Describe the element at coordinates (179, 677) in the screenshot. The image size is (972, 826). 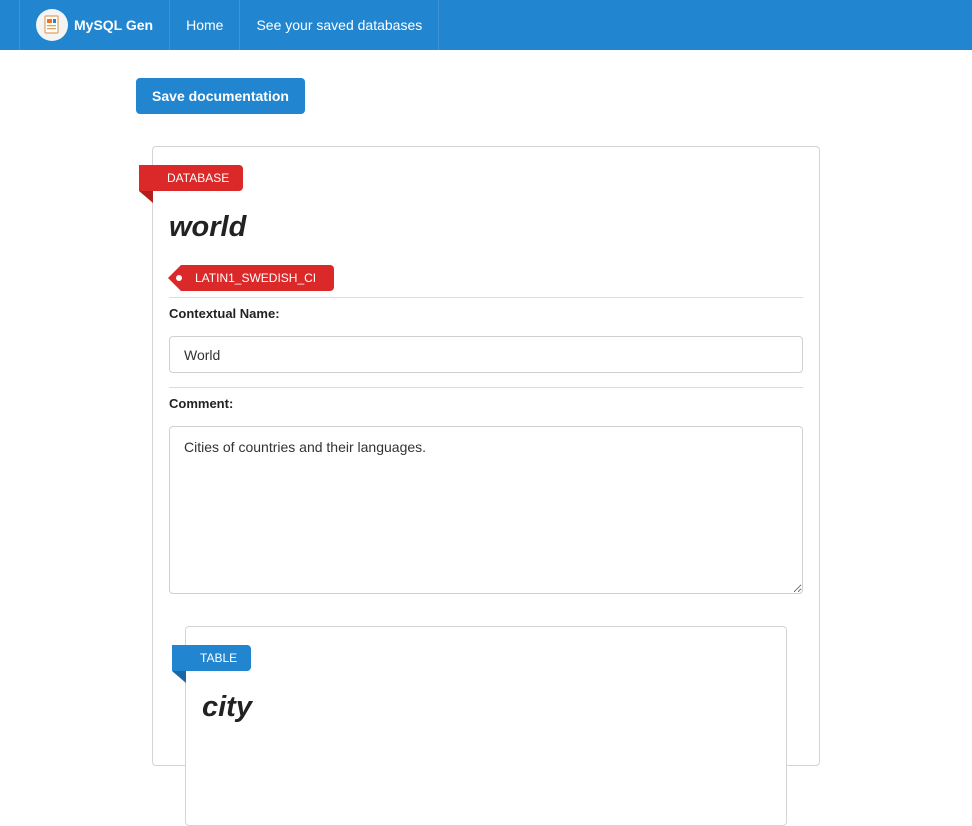
I see `table-ribbon-fold` at that location.